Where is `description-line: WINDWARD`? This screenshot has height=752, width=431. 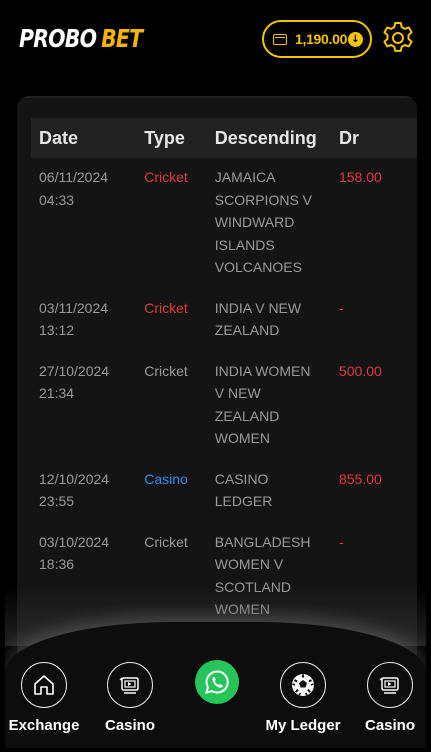
description-line: WINDWARD is located at coordinates (254, 222).